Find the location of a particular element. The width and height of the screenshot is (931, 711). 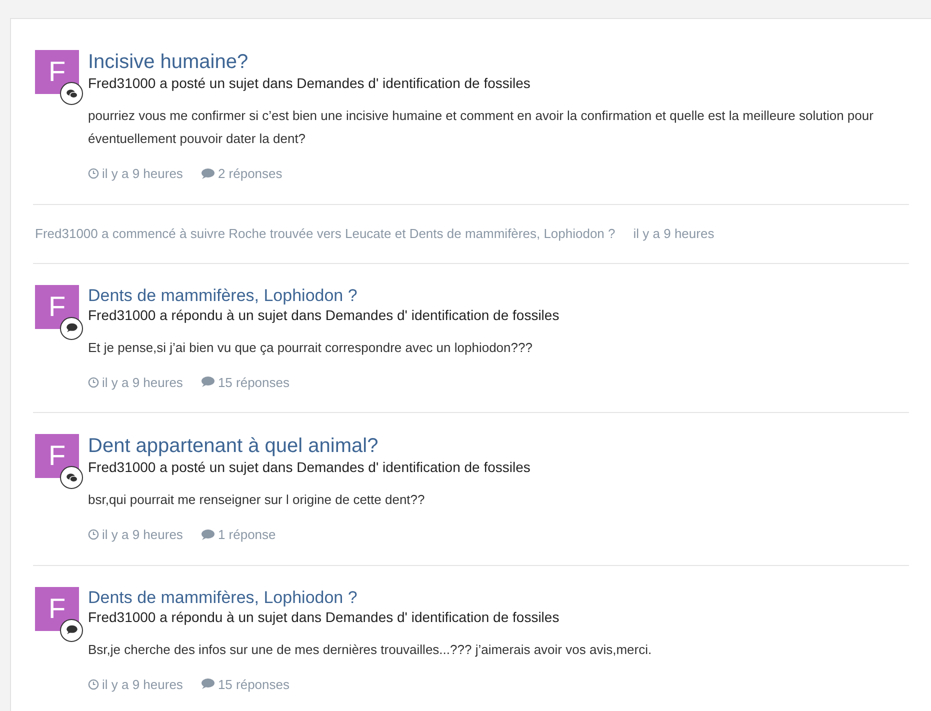

topic-title-link: Incisive humaine? is located at coordinates (498, 62).